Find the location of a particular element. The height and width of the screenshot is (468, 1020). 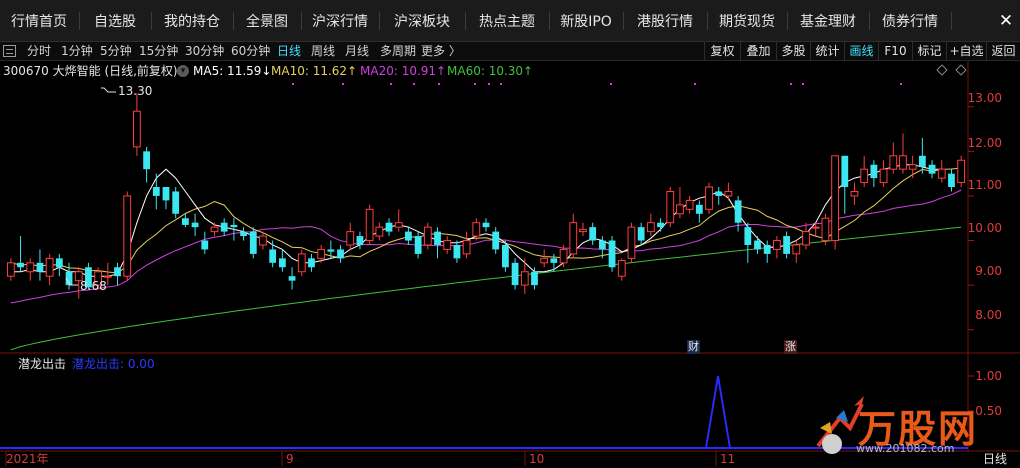

price-axis-label: 9.00 is located at coordinates (988, 271).